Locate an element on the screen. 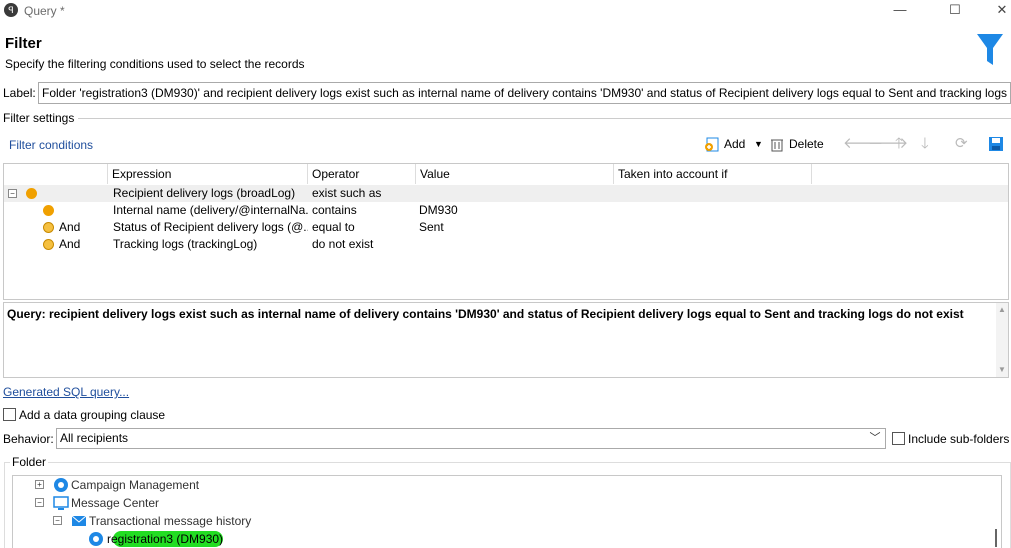 The image size is (1011, 548). scroll-up-icon: ▲ is located at coordinates (1002, 309).